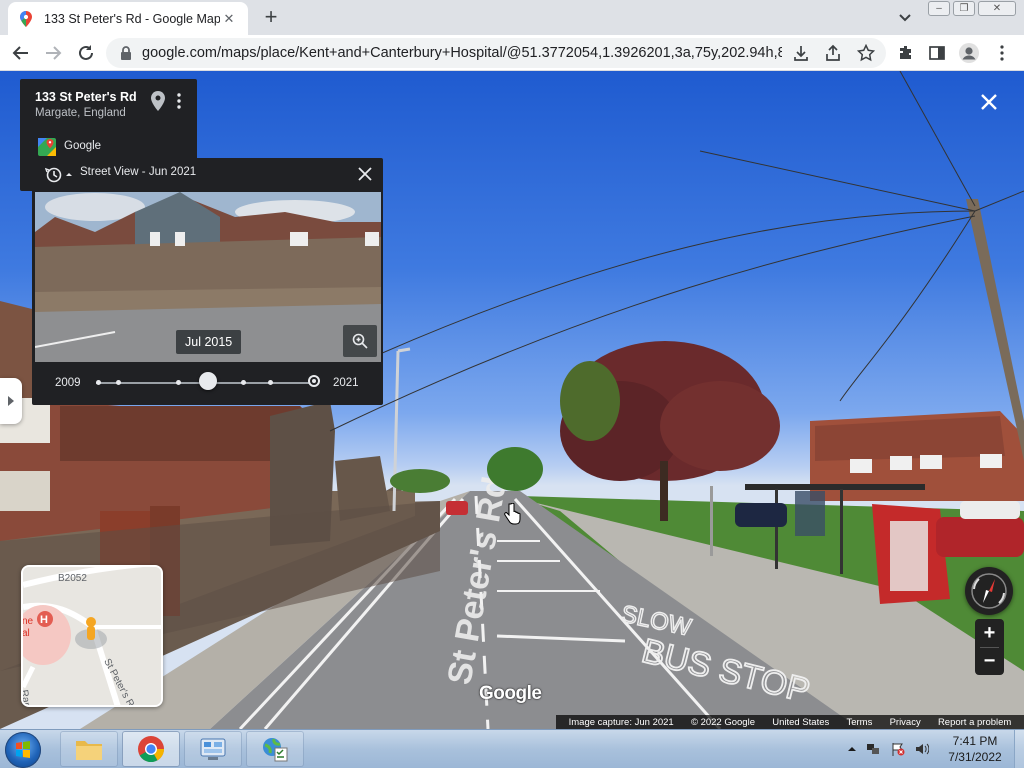  I want to click on minimap-partial-label: ne, so click(28, 621).